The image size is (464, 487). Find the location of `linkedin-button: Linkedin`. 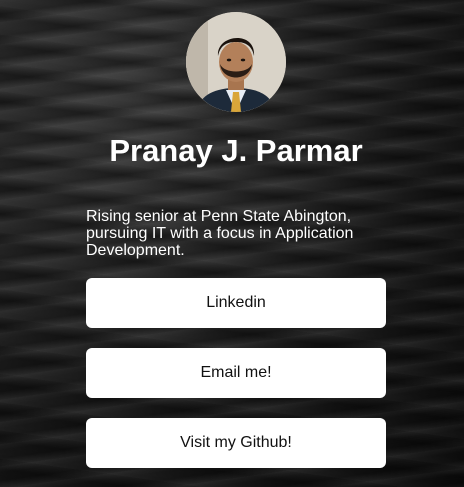

linkedin-button: Linkedin is located at coordinates (236, 303).